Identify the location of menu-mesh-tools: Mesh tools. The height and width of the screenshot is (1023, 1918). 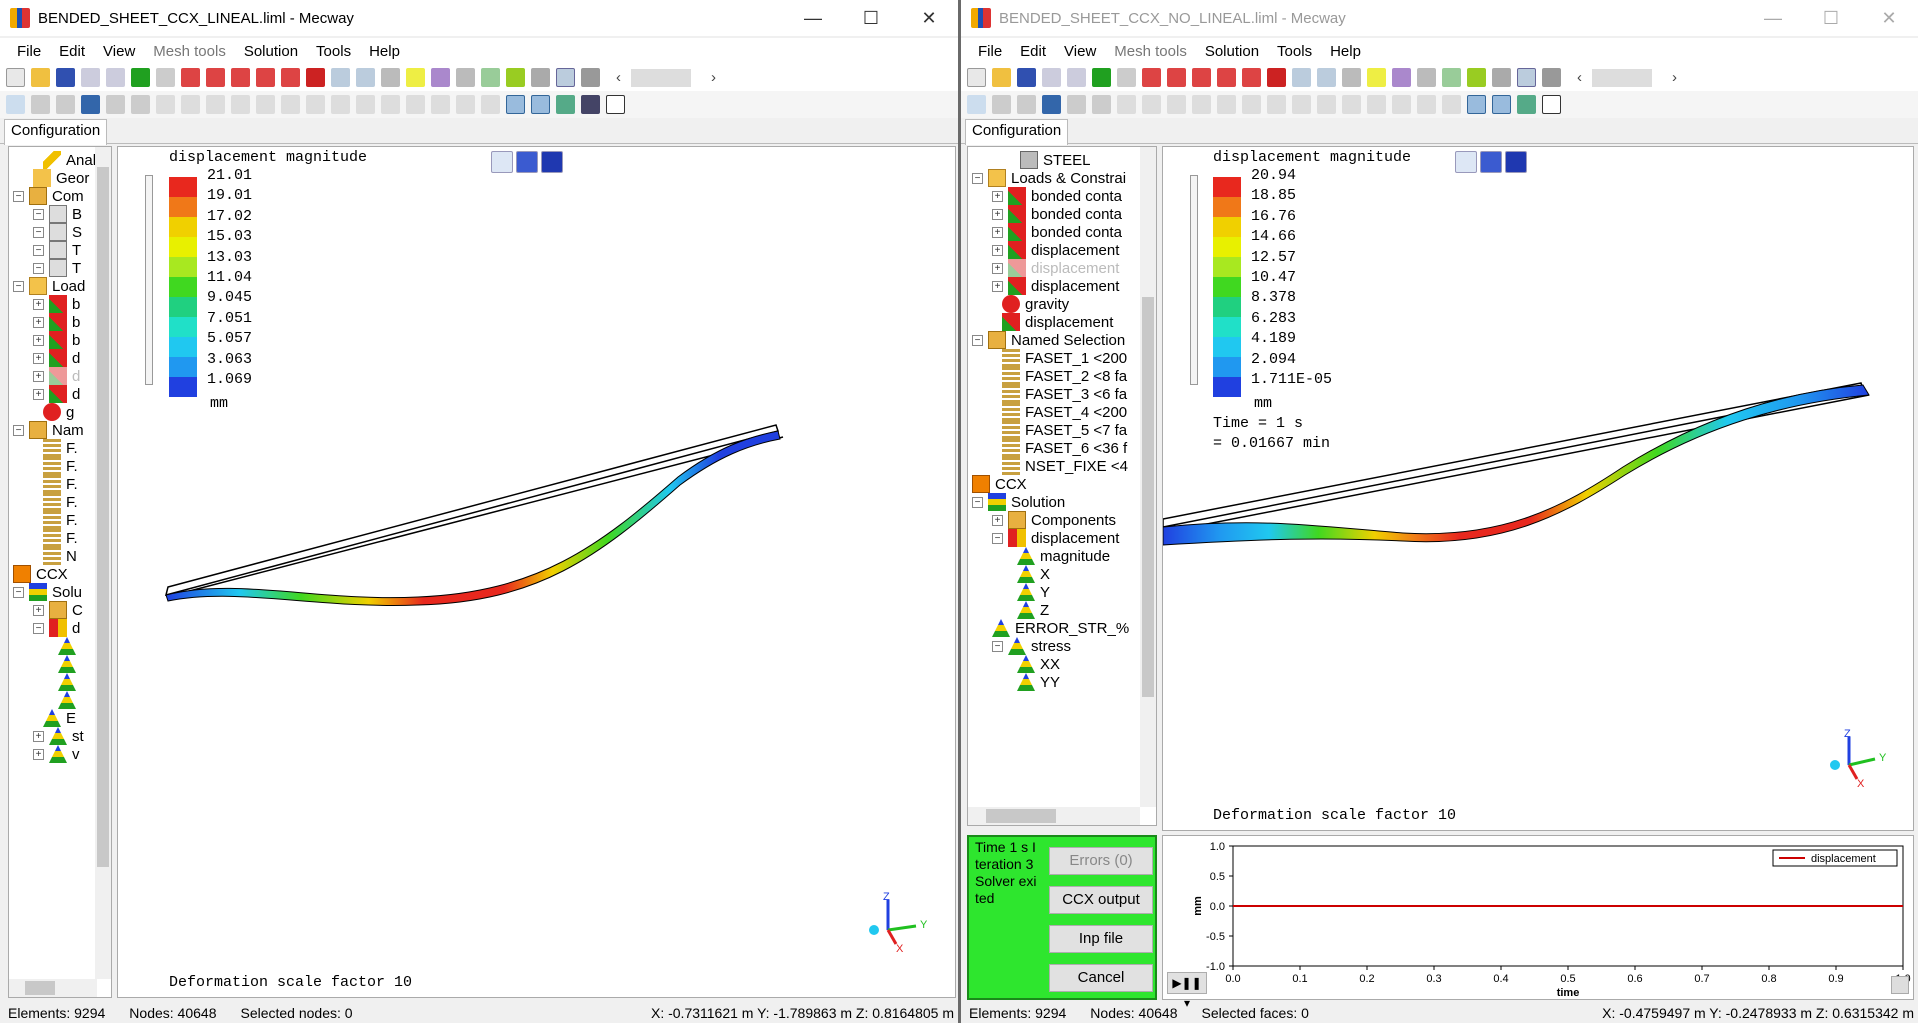
(189, 51).